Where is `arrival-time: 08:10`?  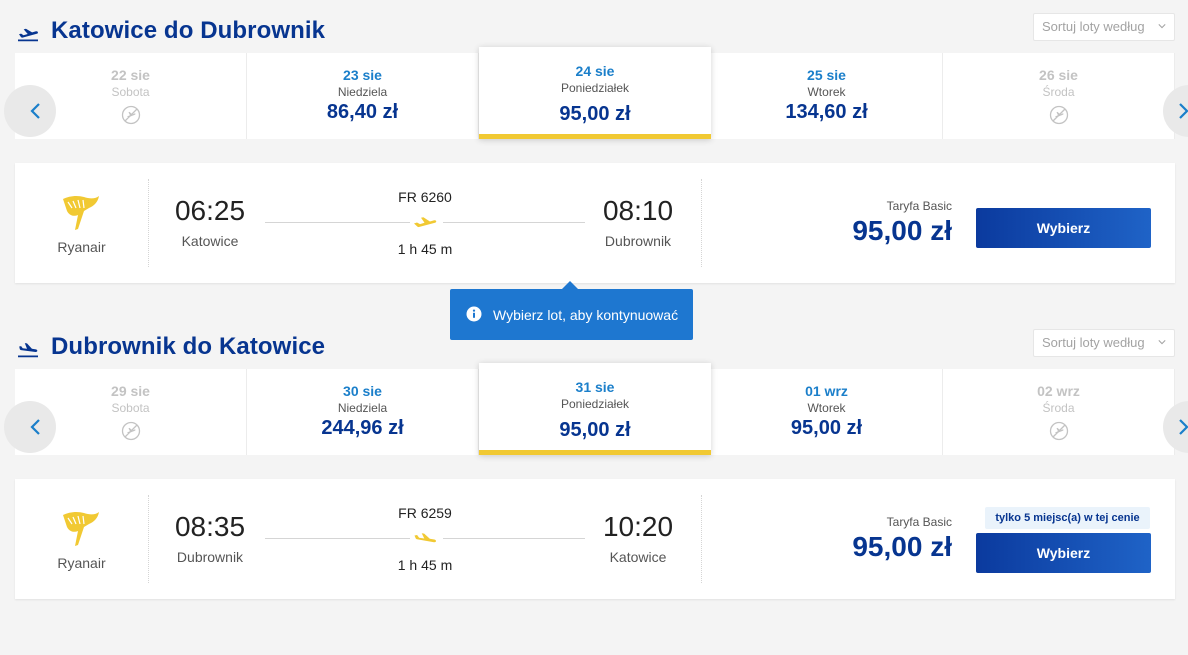
arrival-time: 08:10 is located at coordinates (638, 210).